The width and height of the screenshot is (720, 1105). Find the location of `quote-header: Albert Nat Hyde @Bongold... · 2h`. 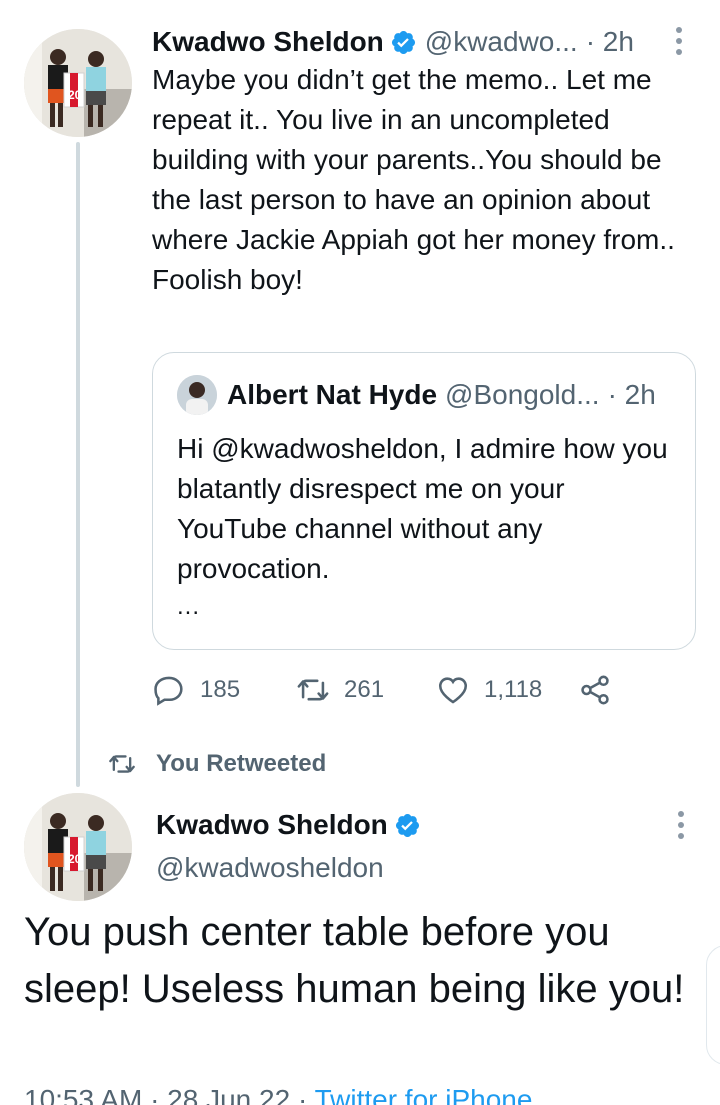

quote-header: Albert Nat Hyde @Bongold... · 2h is located at coordinates (441, 395).